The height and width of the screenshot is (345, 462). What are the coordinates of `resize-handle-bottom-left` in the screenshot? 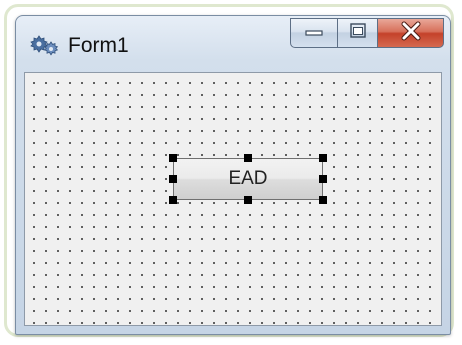 It's located at (173, 200).